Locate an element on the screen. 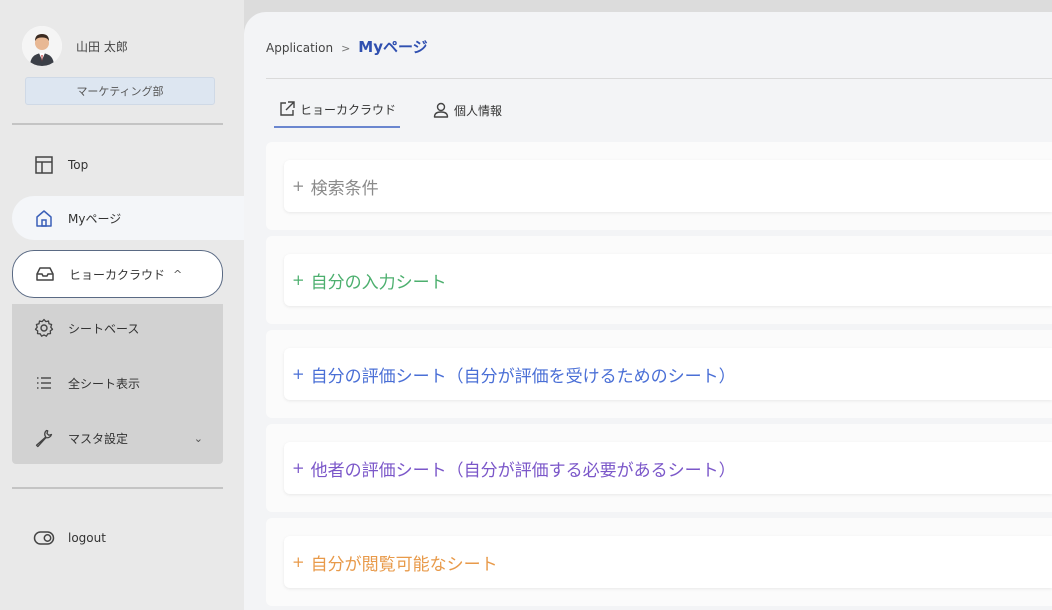  panel-others-evaluation-sheets: + 他者の評価シート（自分が評価する必要があるシート） is located at coordinates (659, 468).